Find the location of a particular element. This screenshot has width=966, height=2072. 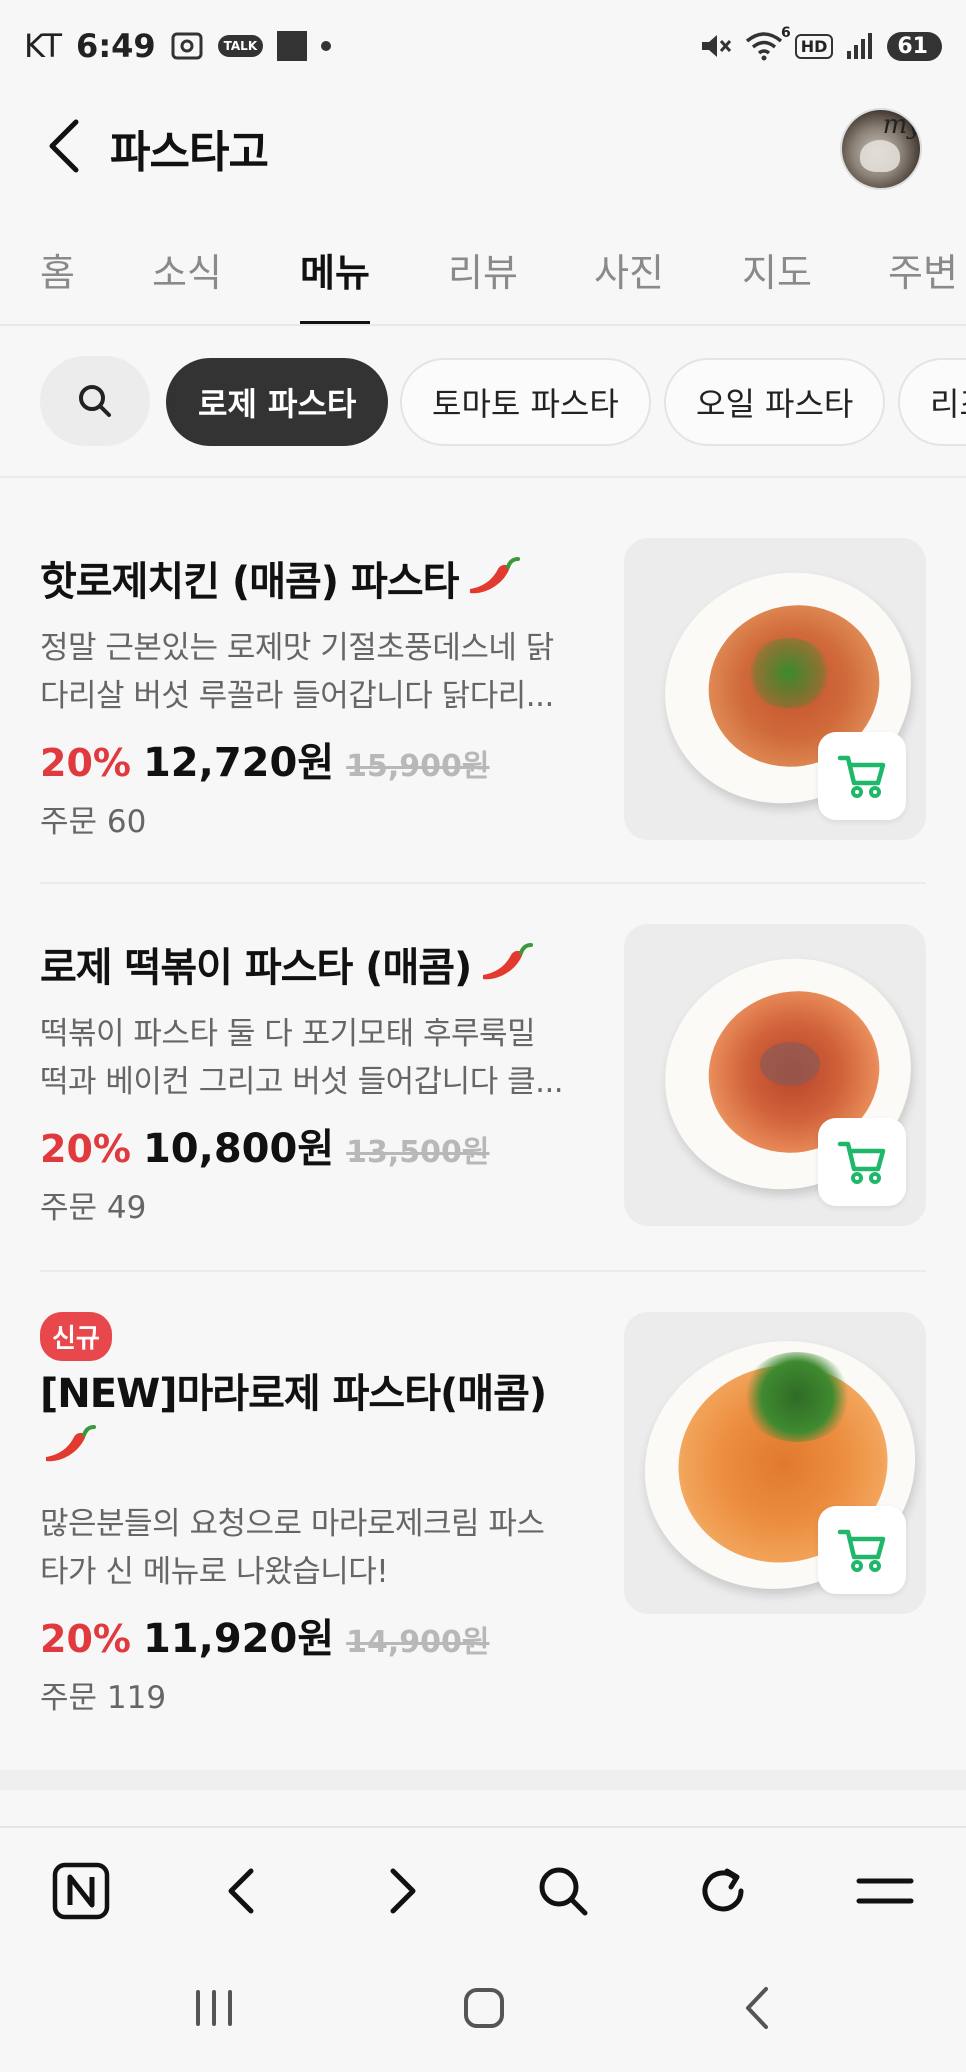

tab-nearby: 주변 is located at coordinates (923, 283).